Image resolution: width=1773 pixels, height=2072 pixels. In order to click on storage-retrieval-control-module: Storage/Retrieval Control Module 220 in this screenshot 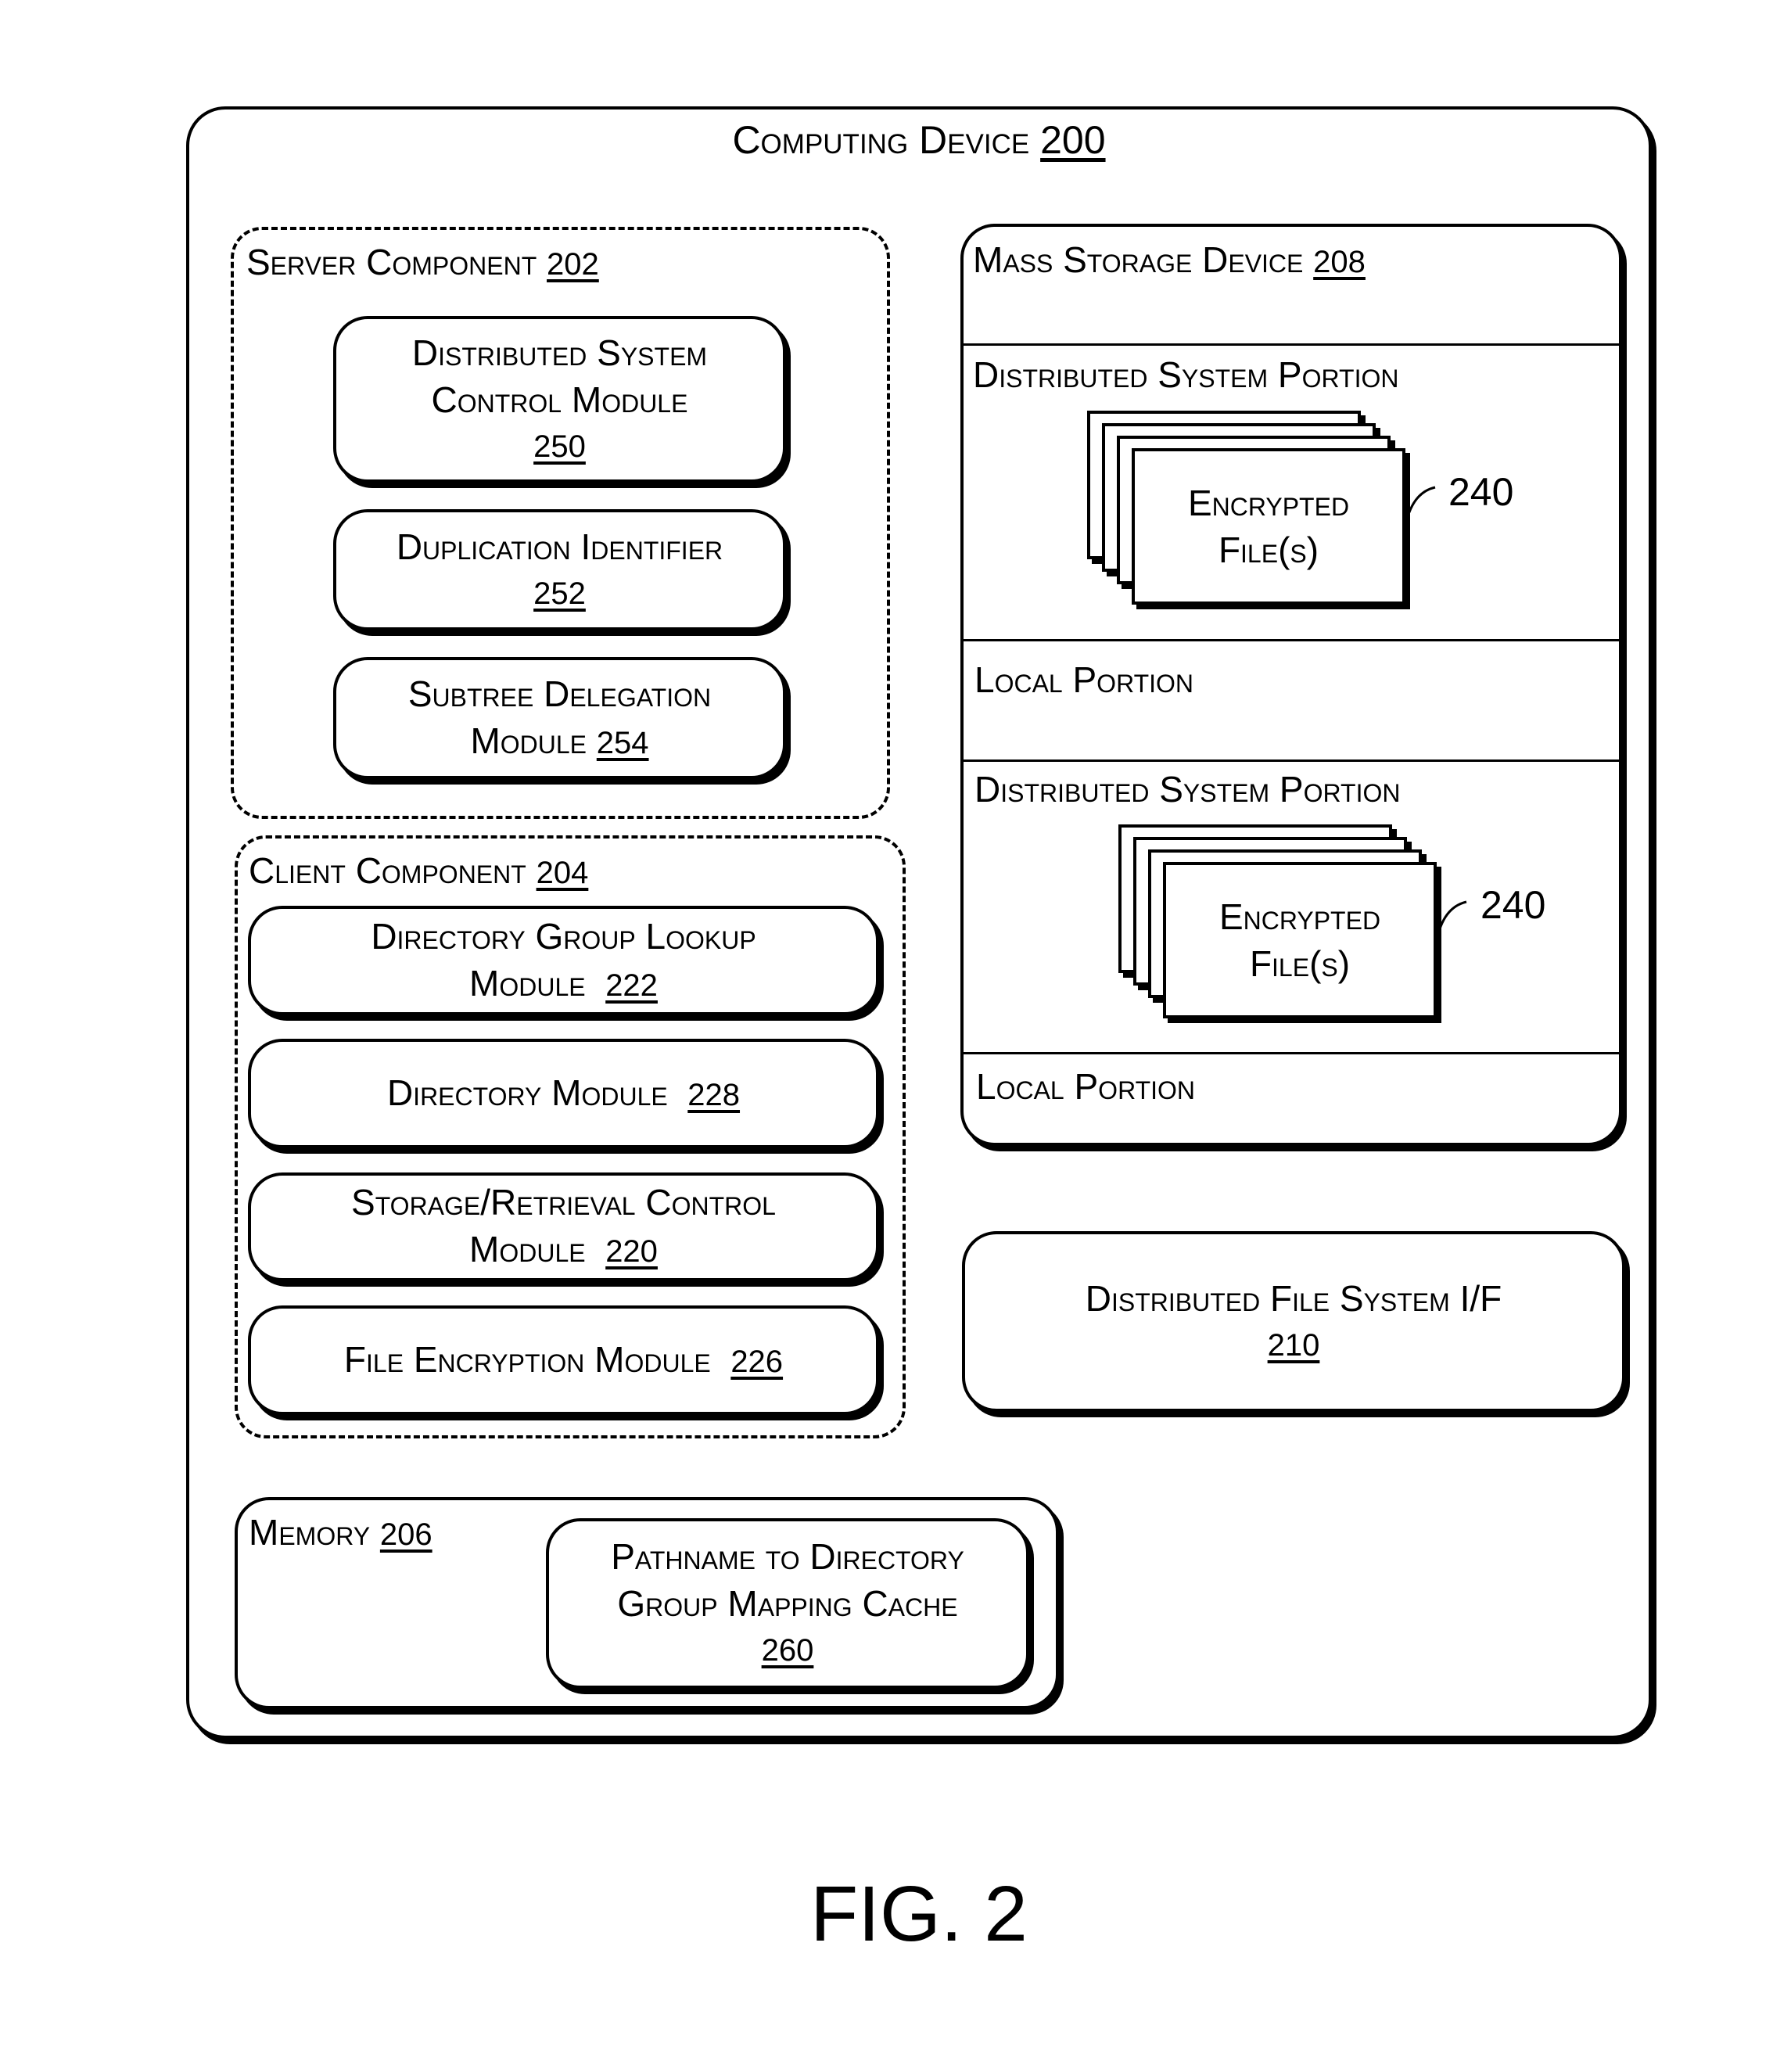, I will do `click(564, 1226)`.